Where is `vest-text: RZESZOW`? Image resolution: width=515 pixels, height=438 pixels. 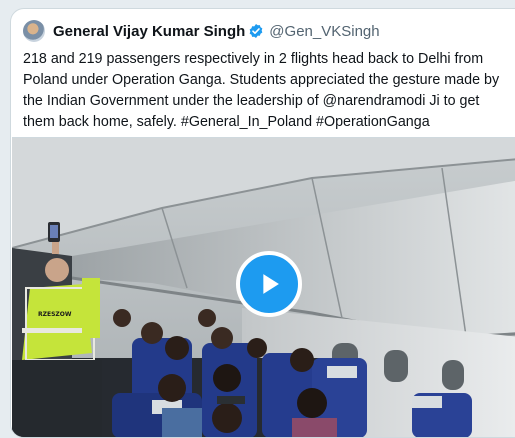
vest-text: RZESZOW is located at coordinates (55, 314).